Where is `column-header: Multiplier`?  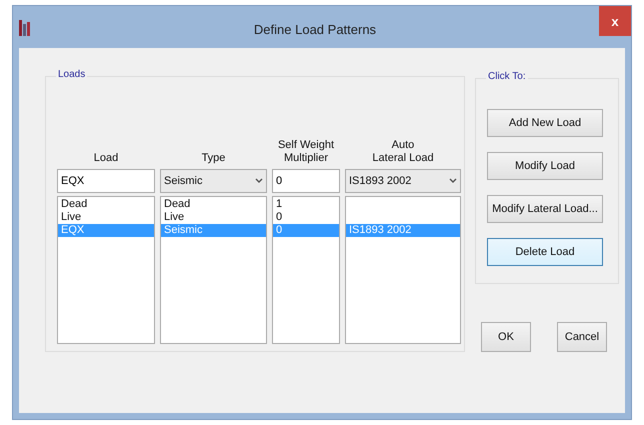 column-header: Multiplier is located at coordinates (306, 158).